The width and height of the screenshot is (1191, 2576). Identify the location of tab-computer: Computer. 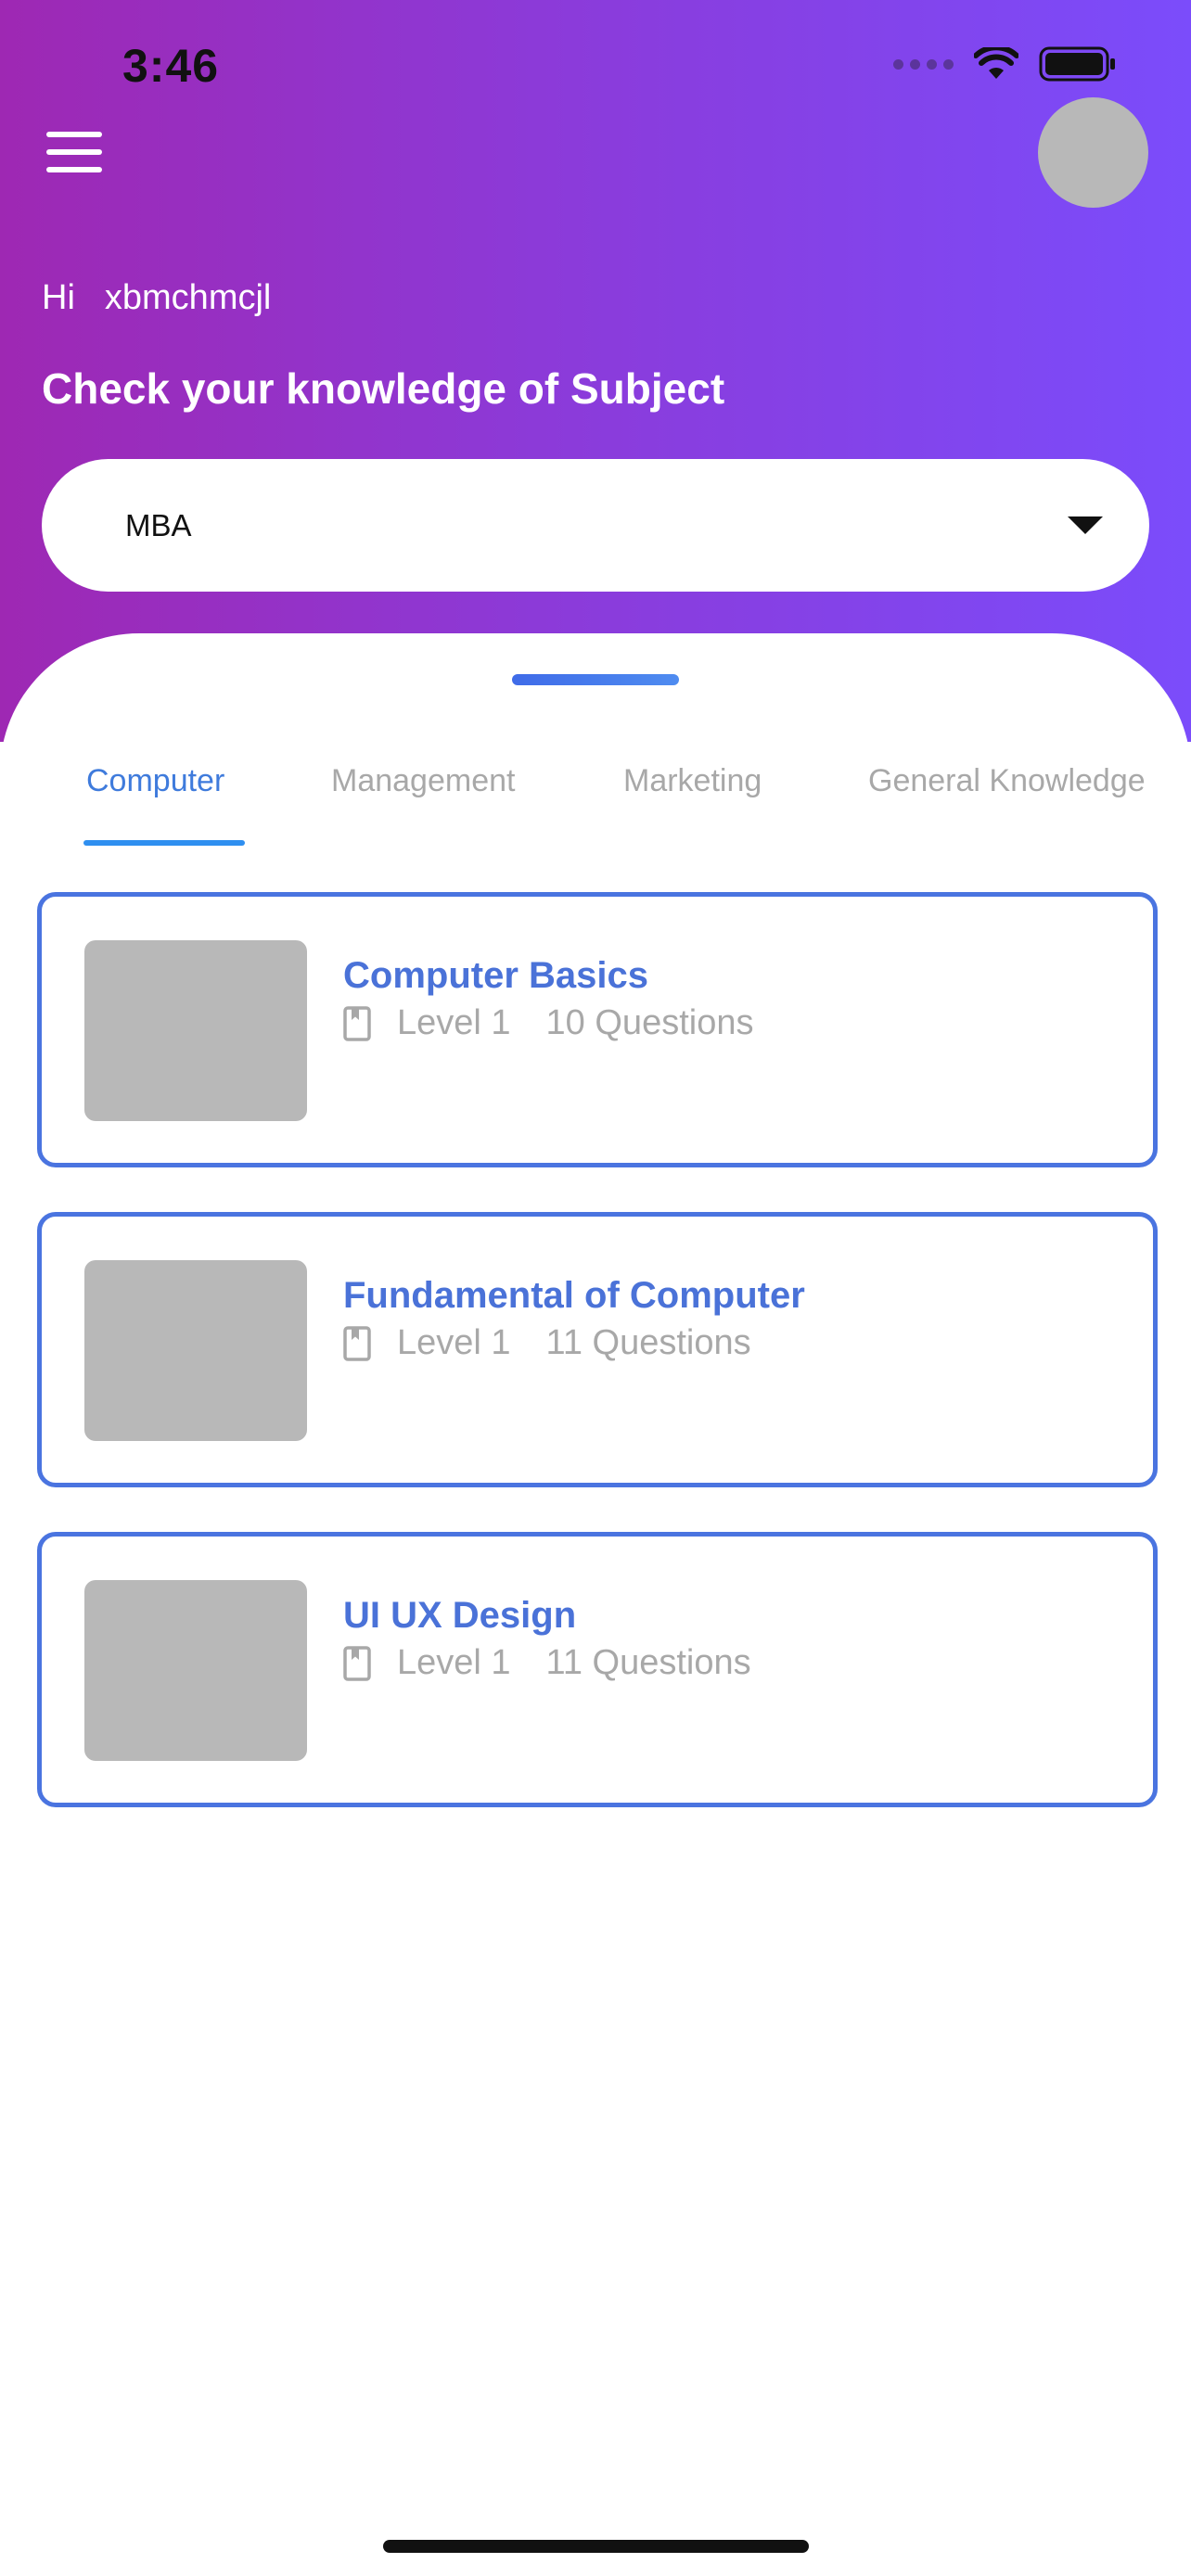
(155, 781).